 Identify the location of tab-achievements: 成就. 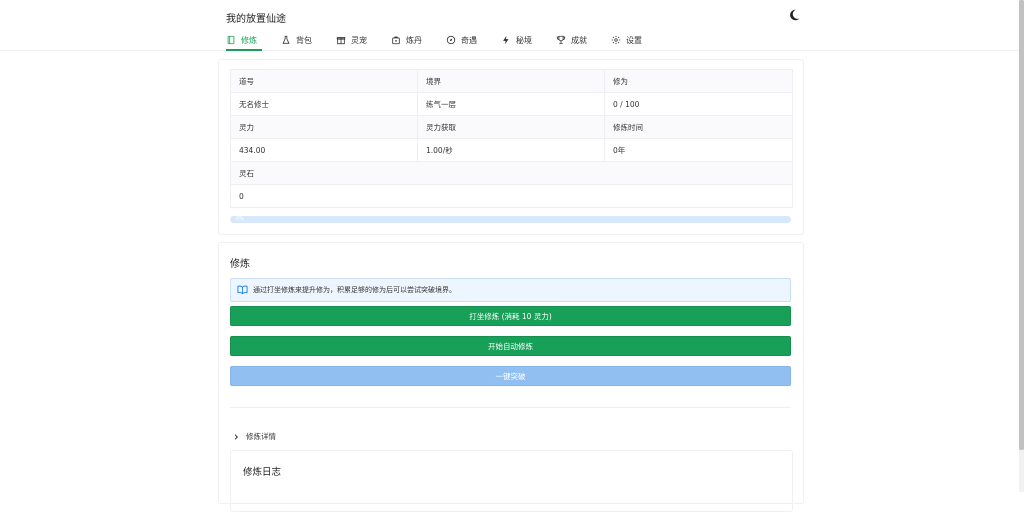
(571, 40).